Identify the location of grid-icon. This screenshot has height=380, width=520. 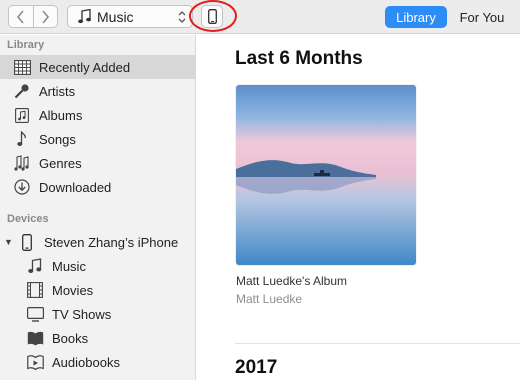
(22, 67).